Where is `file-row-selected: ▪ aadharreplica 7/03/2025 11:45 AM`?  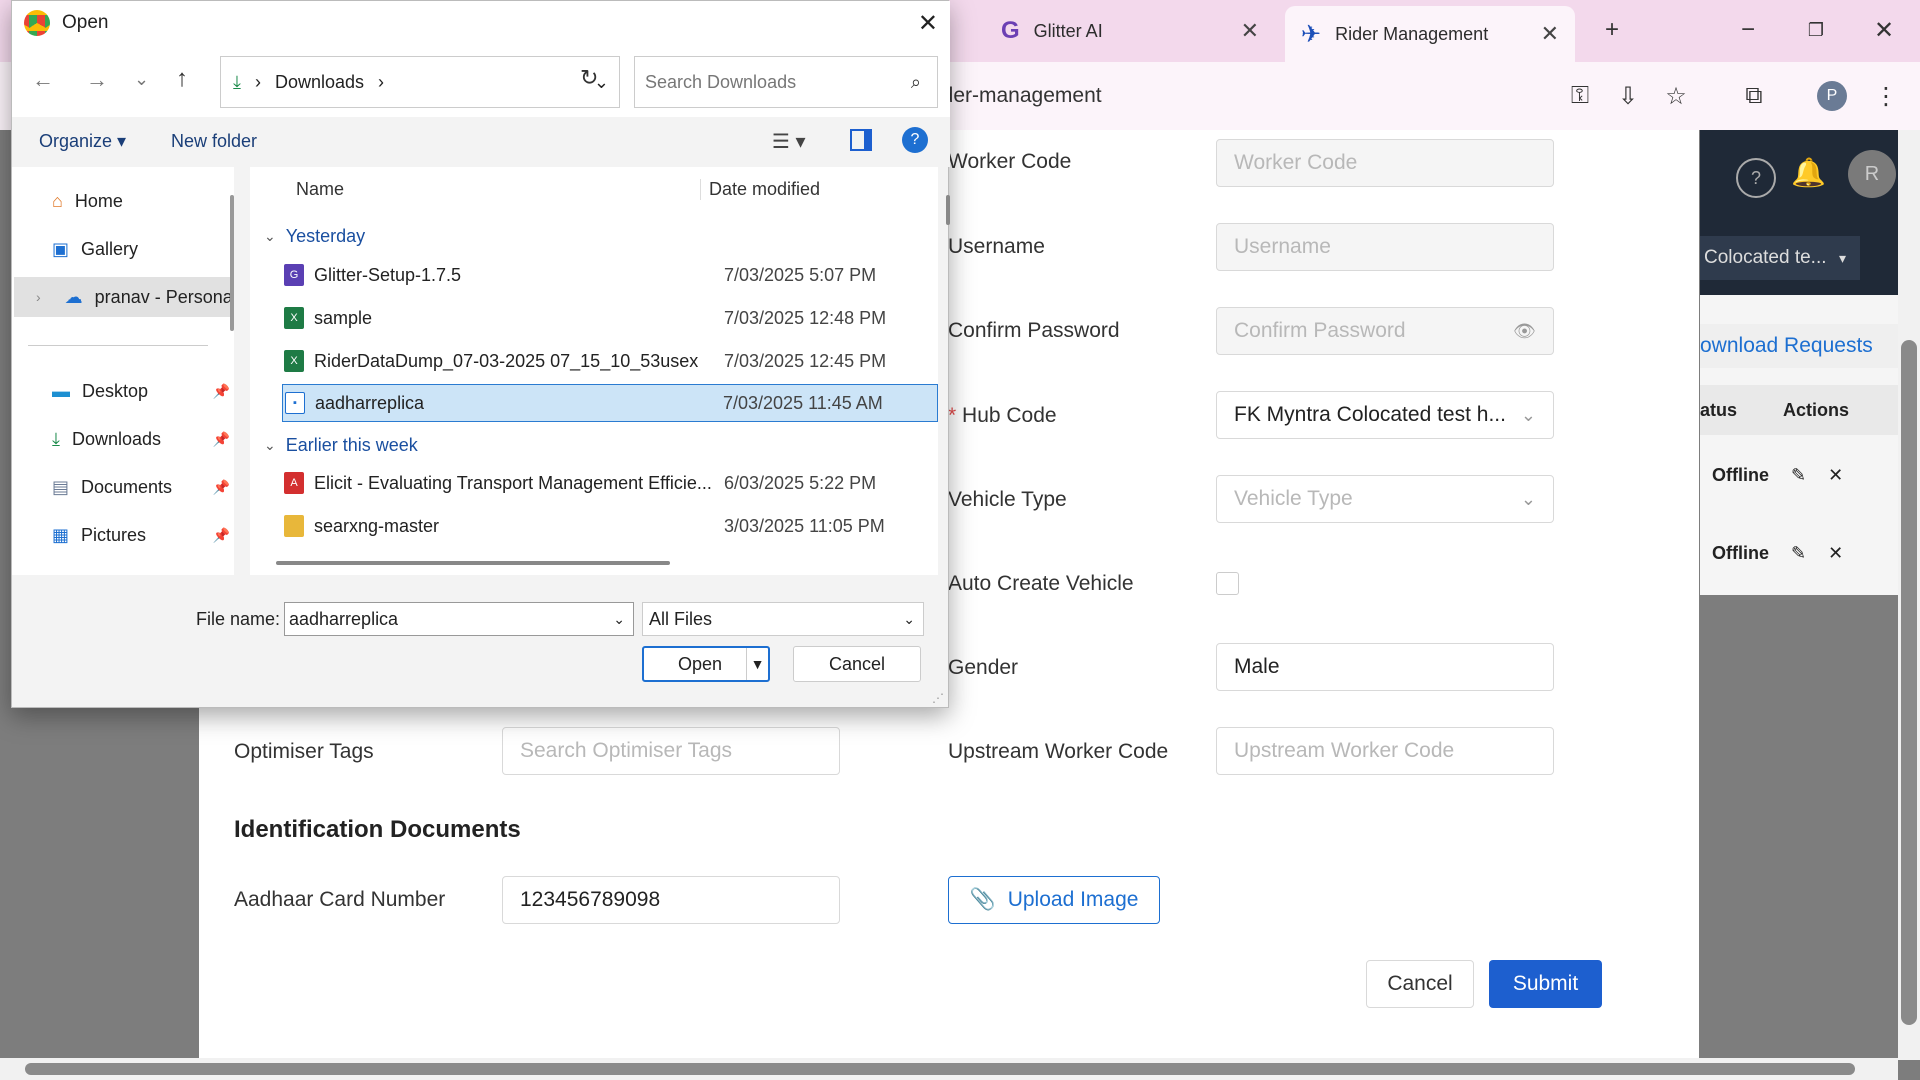
file-row-selected: ▪ aadharreplica 7/03/2025 11:45 AM is located at coordinates (610, 403).